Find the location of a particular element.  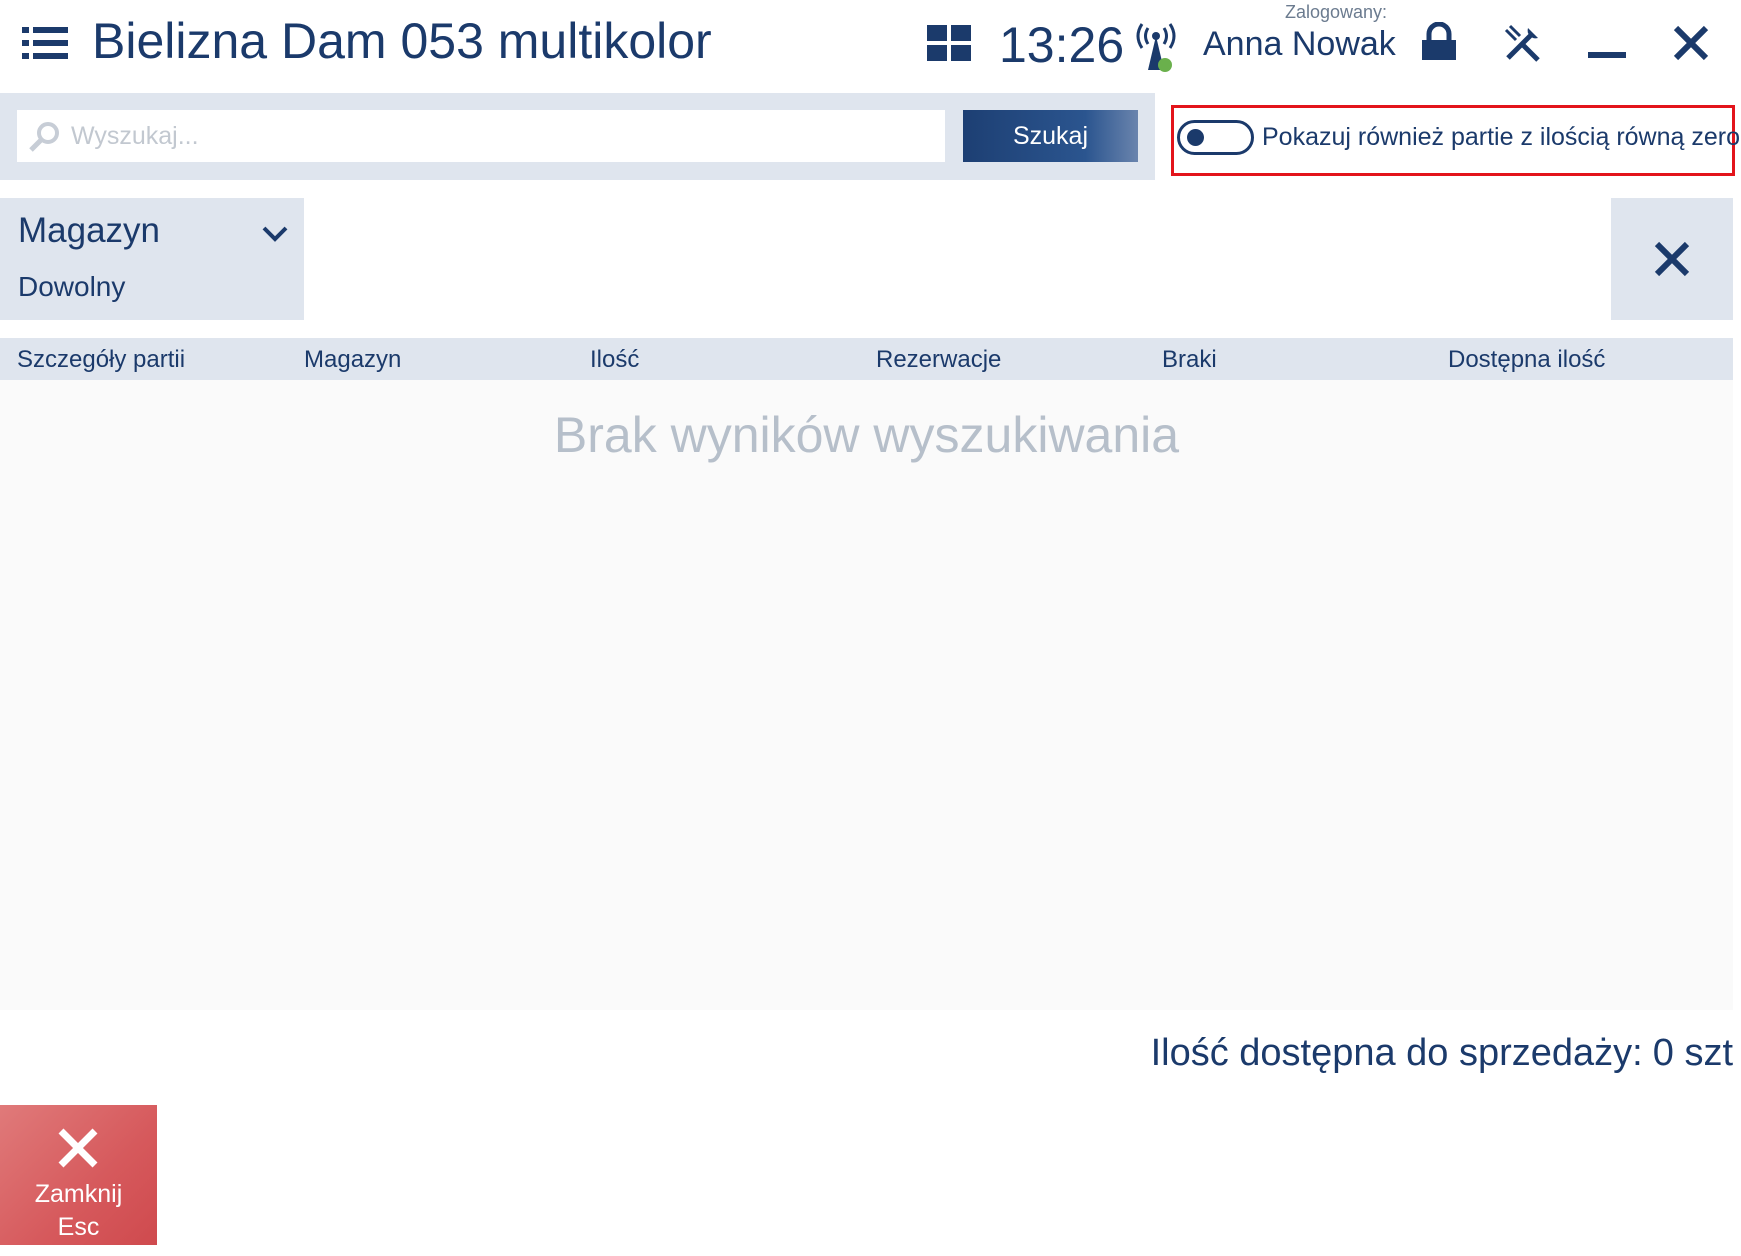

close-button-label: Zamknij is located at coordinates (78, 1194).